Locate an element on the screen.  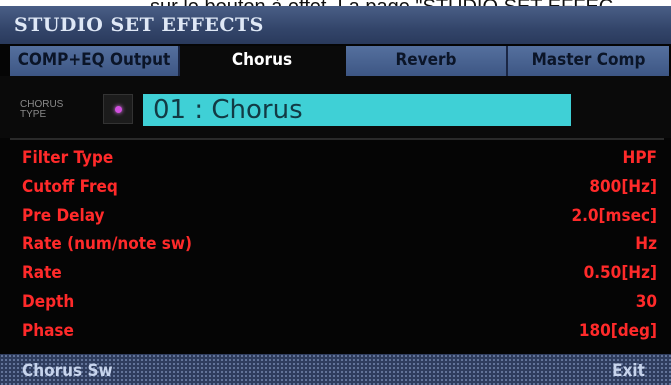
chorus-type-indicator is located at coordinates (118, 109).